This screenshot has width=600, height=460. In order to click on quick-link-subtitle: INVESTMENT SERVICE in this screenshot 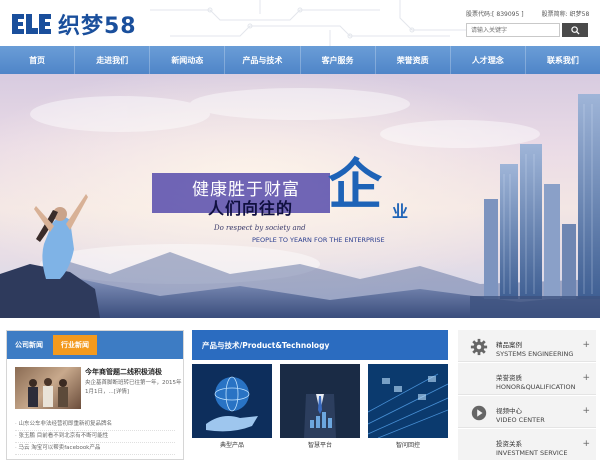, I will do `click(532, 453)`.